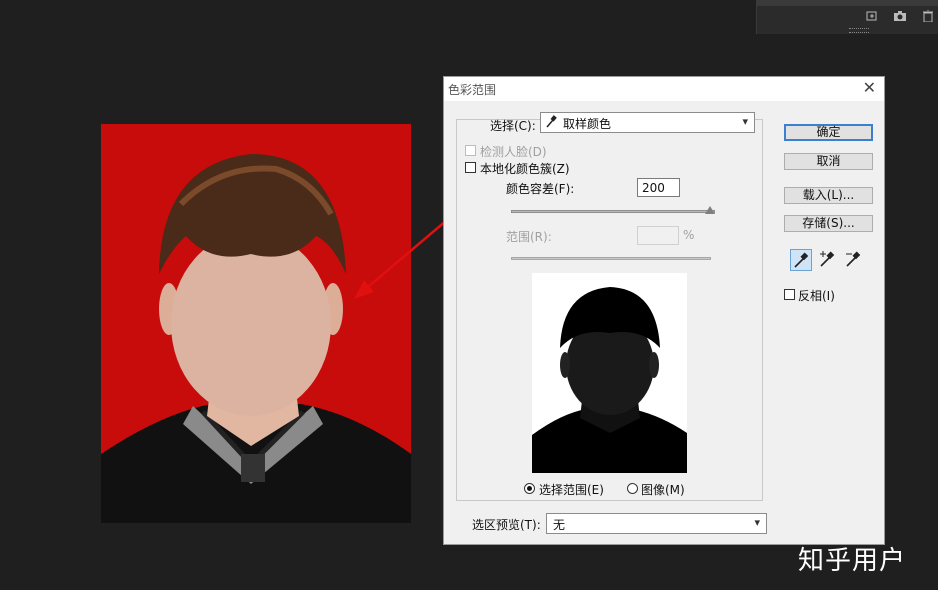 Image resolution: width=938 pixels, height=590 pixels. I want to click on range-label: 范围(R):, so click(529, 237).